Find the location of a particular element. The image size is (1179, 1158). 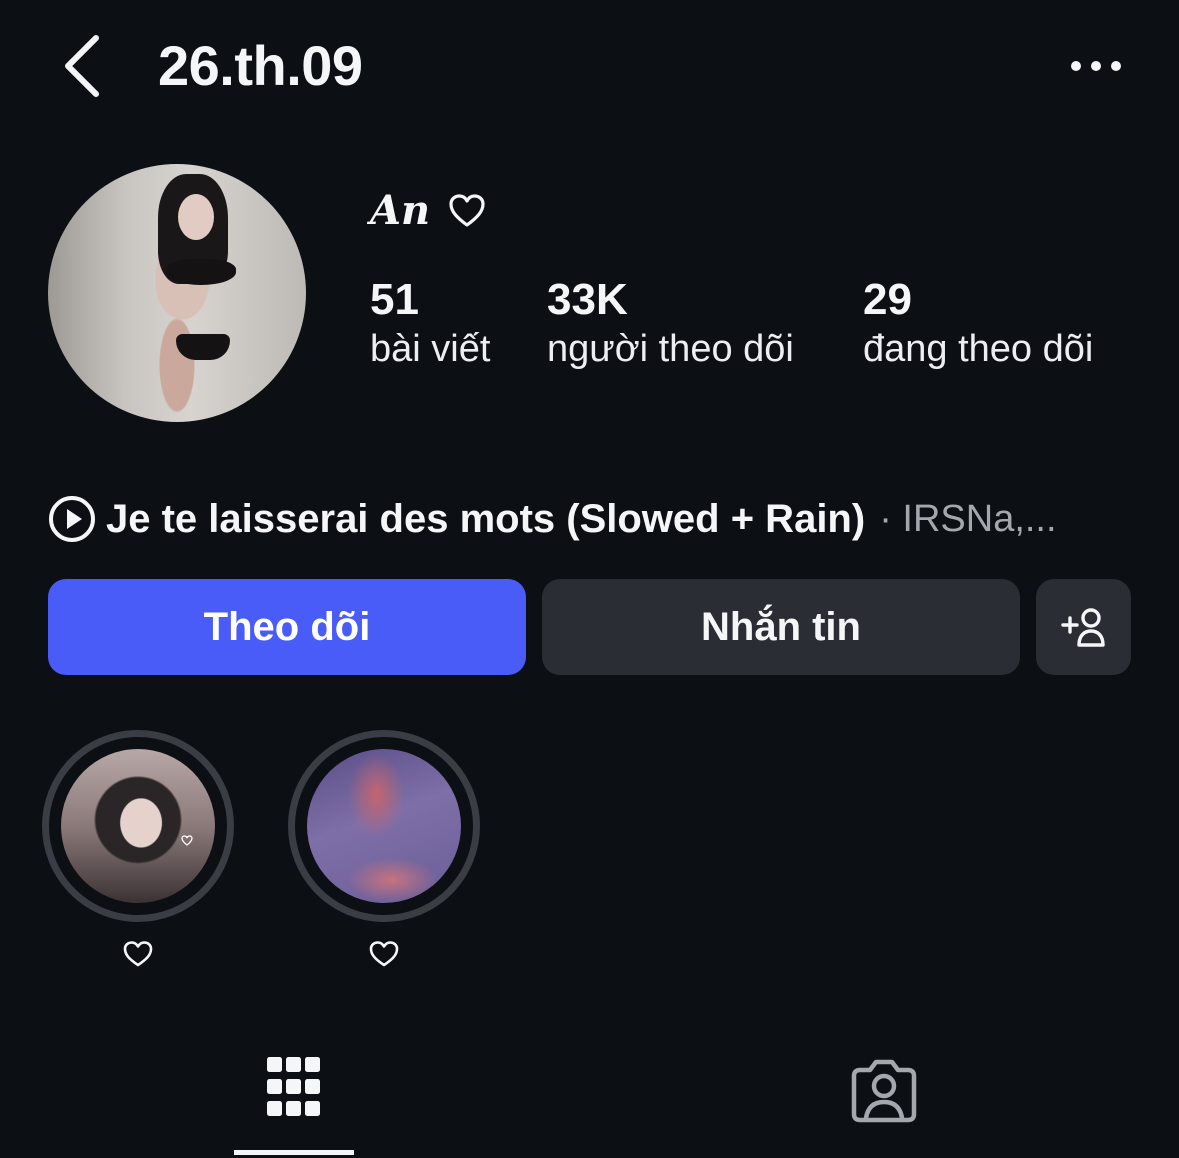

stat-following-value: 29 is located at coordinates (887, 299).